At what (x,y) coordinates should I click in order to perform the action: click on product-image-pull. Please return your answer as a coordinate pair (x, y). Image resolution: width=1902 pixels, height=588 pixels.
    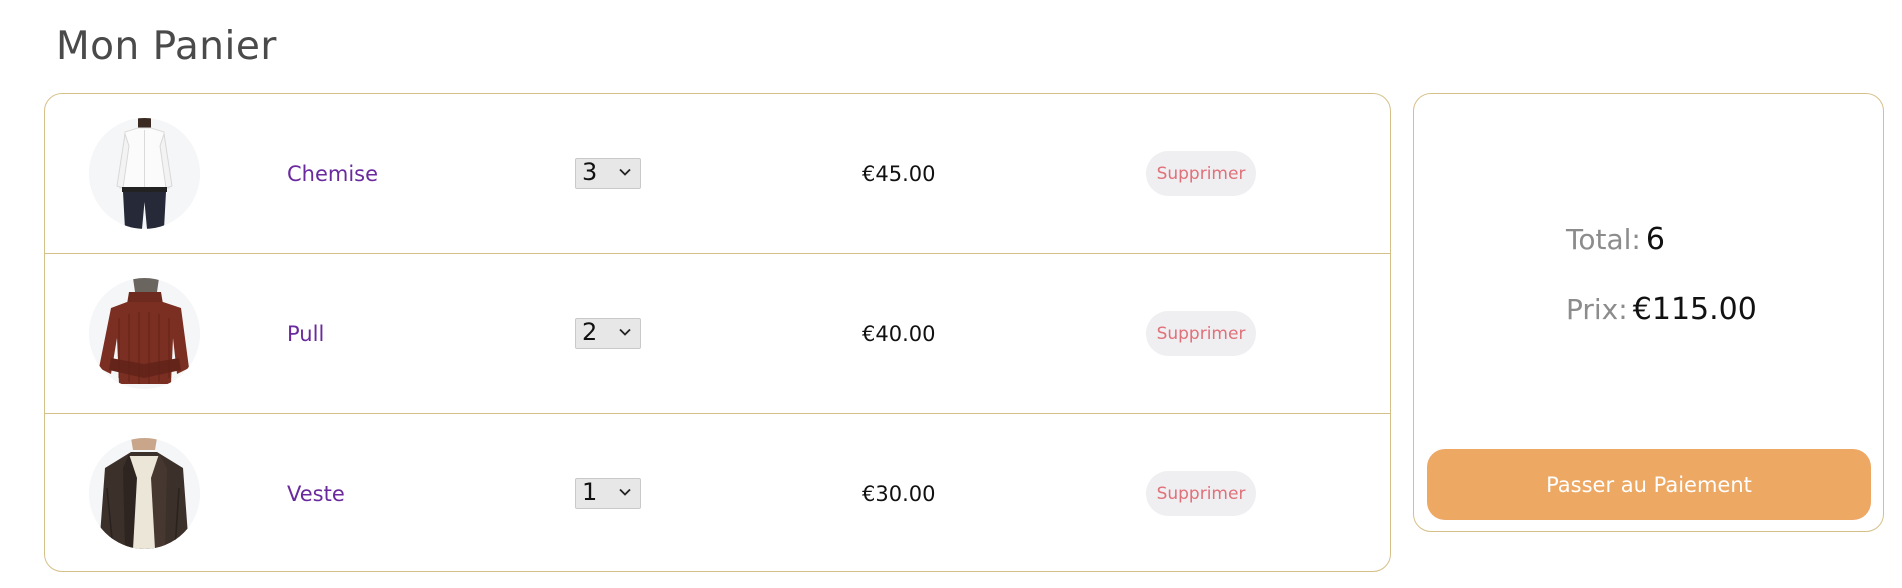
    Looking at the image, I should click on (144, 333).